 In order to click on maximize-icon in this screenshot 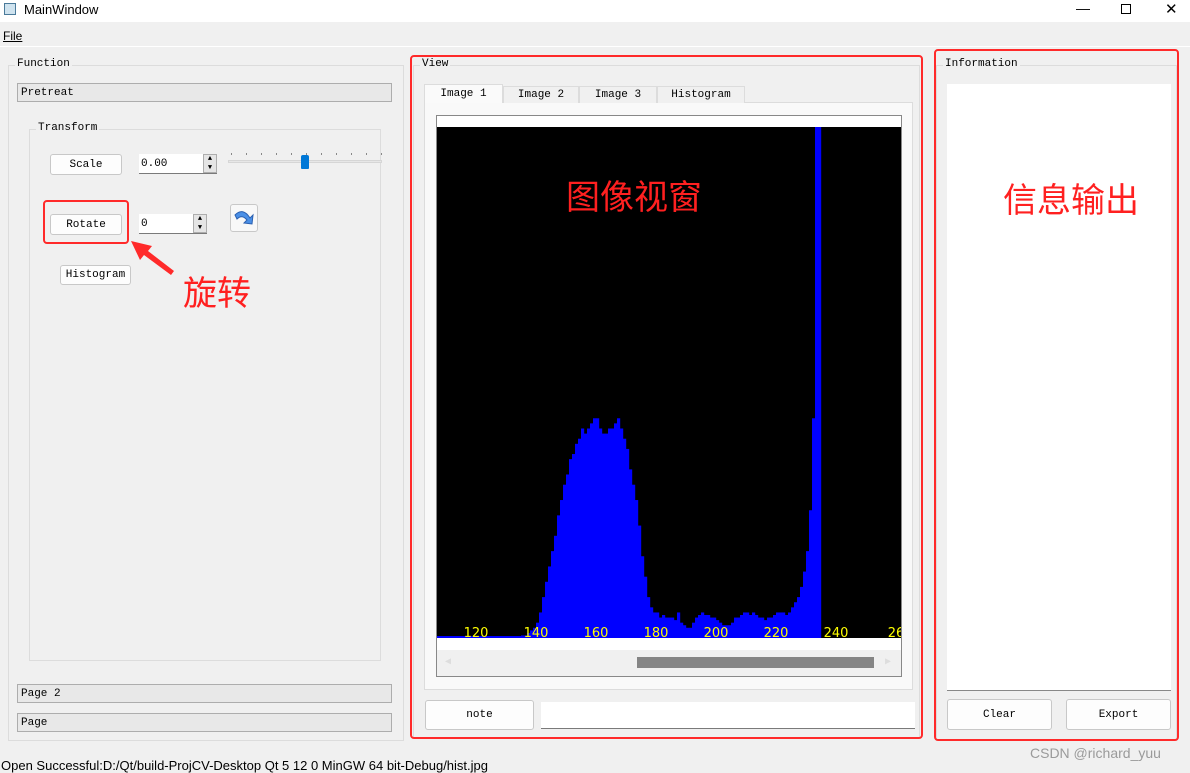, I will do `click(1126, 9)`.